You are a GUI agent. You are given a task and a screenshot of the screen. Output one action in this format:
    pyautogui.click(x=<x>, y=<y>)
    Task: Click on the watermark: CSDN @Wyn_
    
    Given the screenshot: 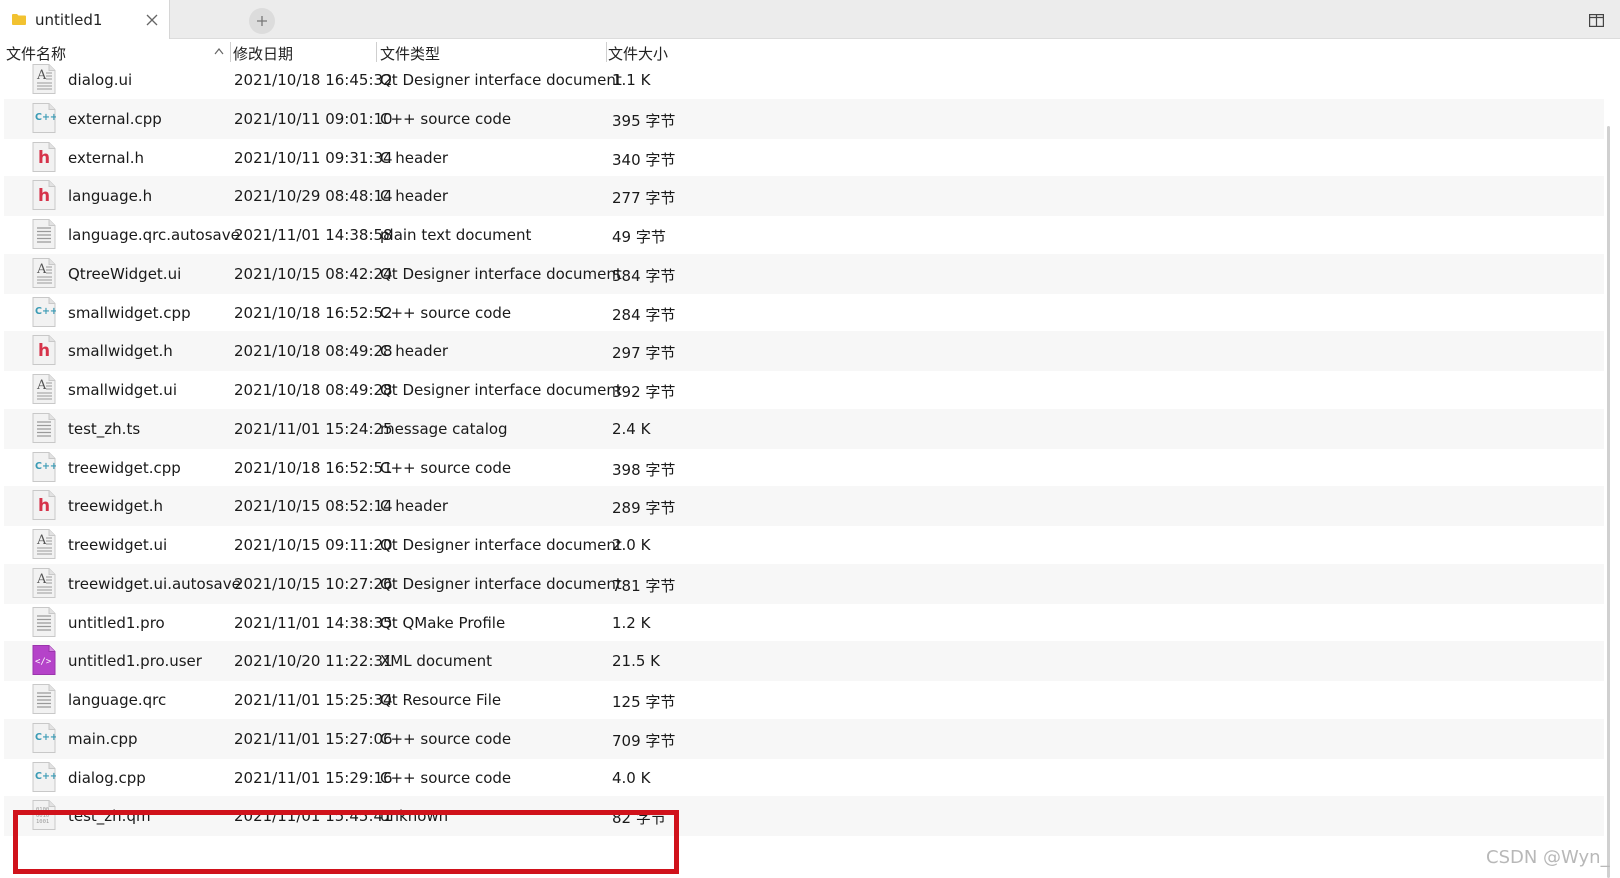 What is the action you would take?
    pyautogui.click(x=1548, y=857)
    